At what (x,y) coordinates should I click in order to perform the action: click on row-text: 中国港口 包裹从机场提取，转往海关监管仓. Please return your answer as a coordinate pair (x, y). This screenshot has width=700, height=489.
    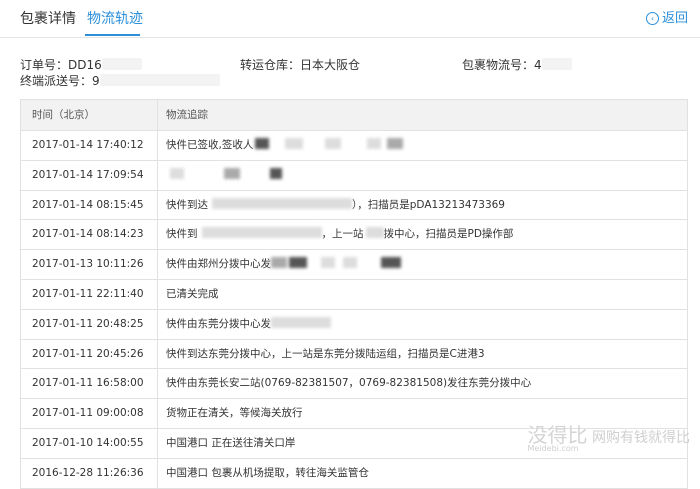
    Looking at the image, I should click on (267, 472).